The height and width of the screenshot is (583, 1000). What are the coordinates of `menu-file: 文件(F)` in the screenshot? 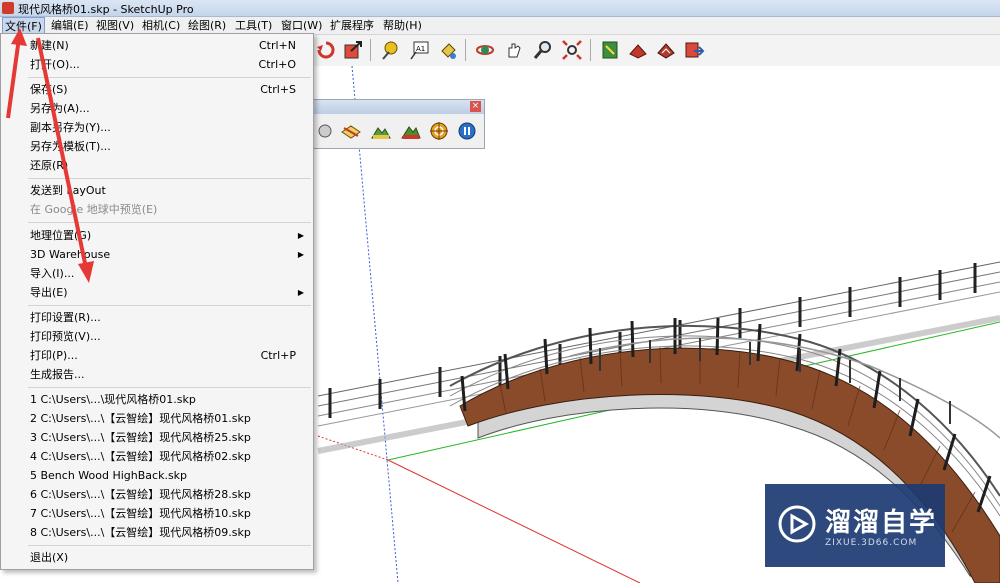 It's located at (23, 25).